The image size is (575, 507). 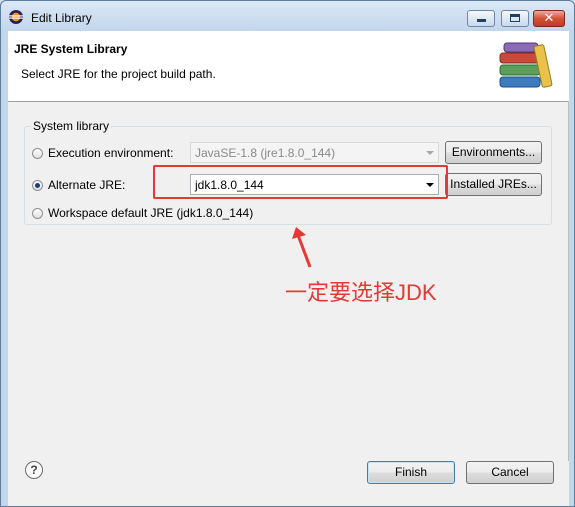 I want to click on chevron-down-icon, so click(x=430, y=153).